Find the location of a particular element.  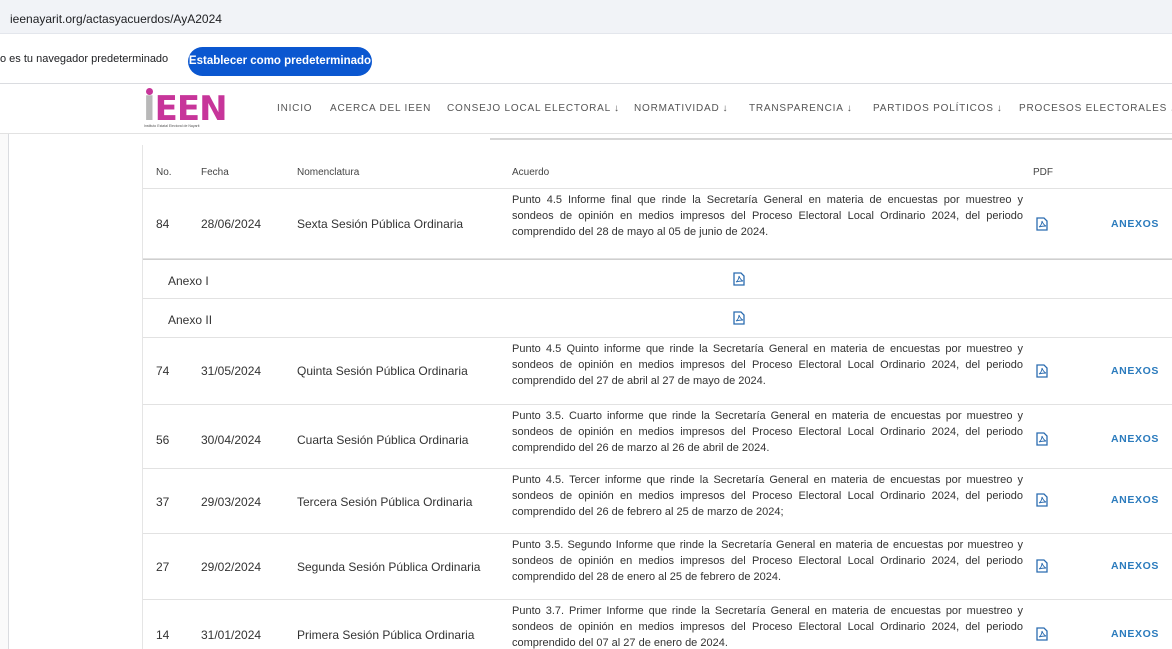

nav-partidos: PARTIDOS POLÍTICOS ↓ is located at coordinates (938, 108).